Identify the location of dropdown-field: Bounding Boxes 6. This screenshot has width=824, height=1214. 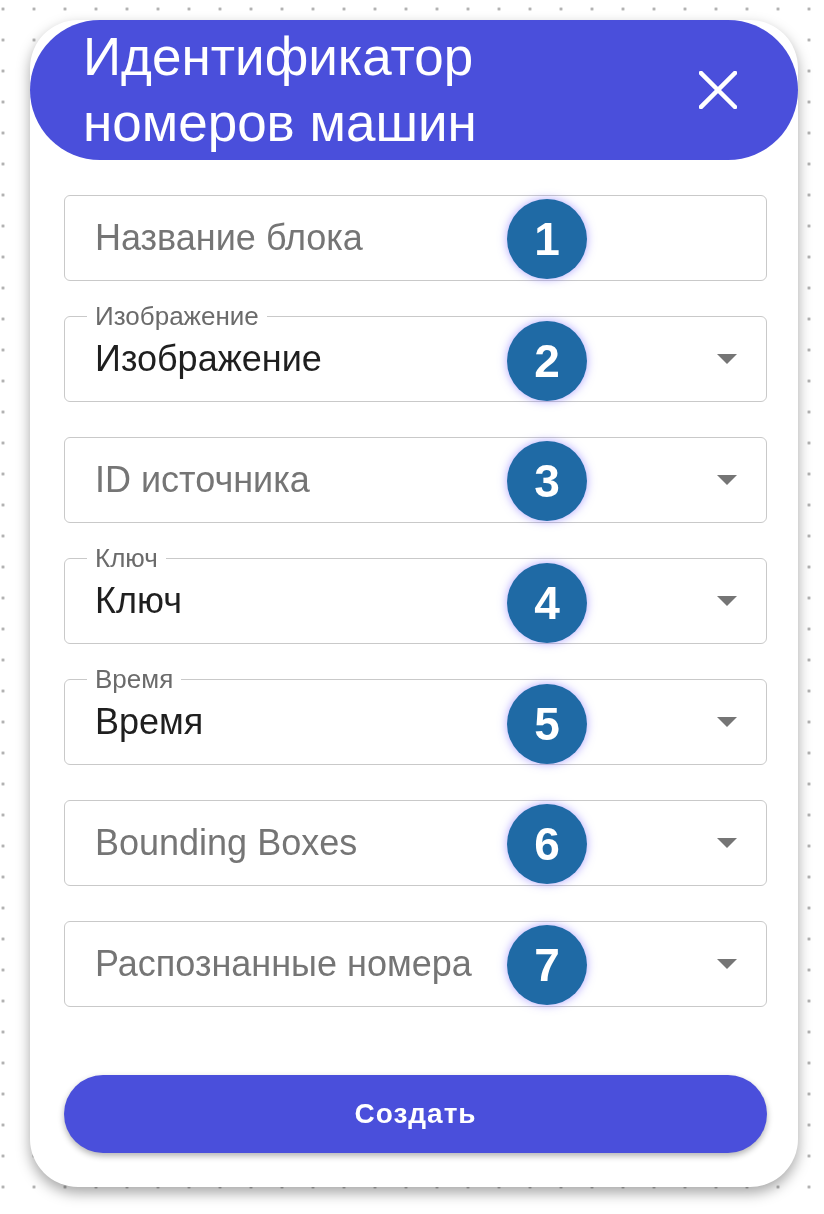
(415, 843).